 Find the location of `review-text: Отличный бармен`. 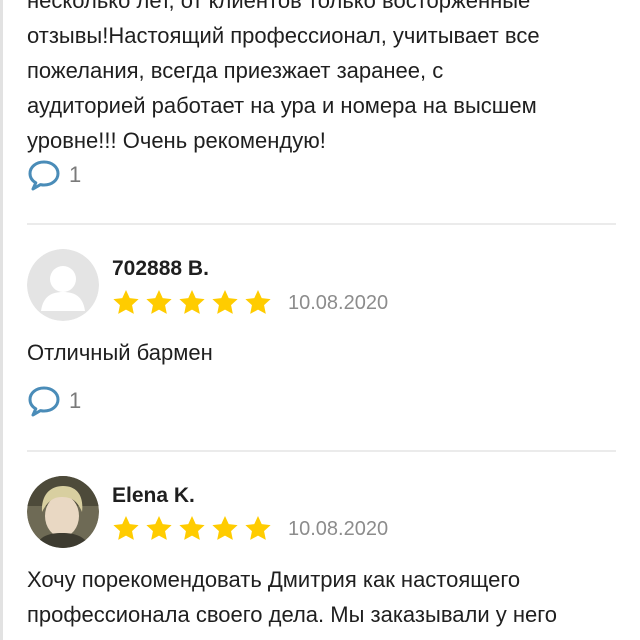

review-text: Отличный бармен is located at coordinates (120, 352).